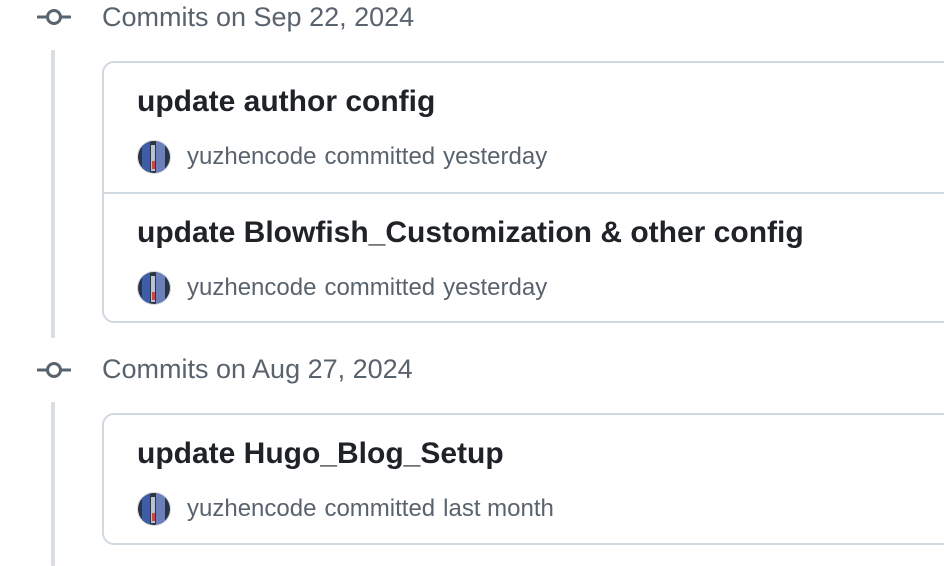 Image resolution: width=944 pixels, height=566 pixels. What do you see at coordinates (258, 17) in the screenshot?
I see `commit-group-heading: Commits on Sep 22, 2024` at bounding box center [258, 17].